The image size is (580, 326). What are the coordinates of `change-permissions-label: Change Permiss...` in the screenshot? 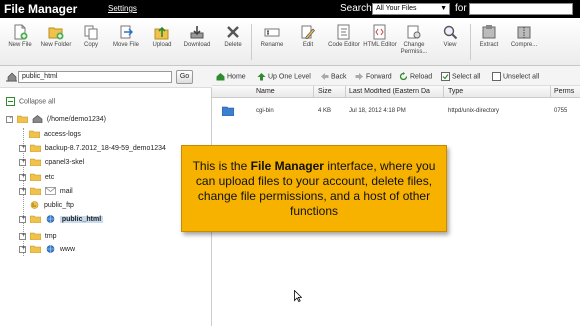 It's located at (414, 48).